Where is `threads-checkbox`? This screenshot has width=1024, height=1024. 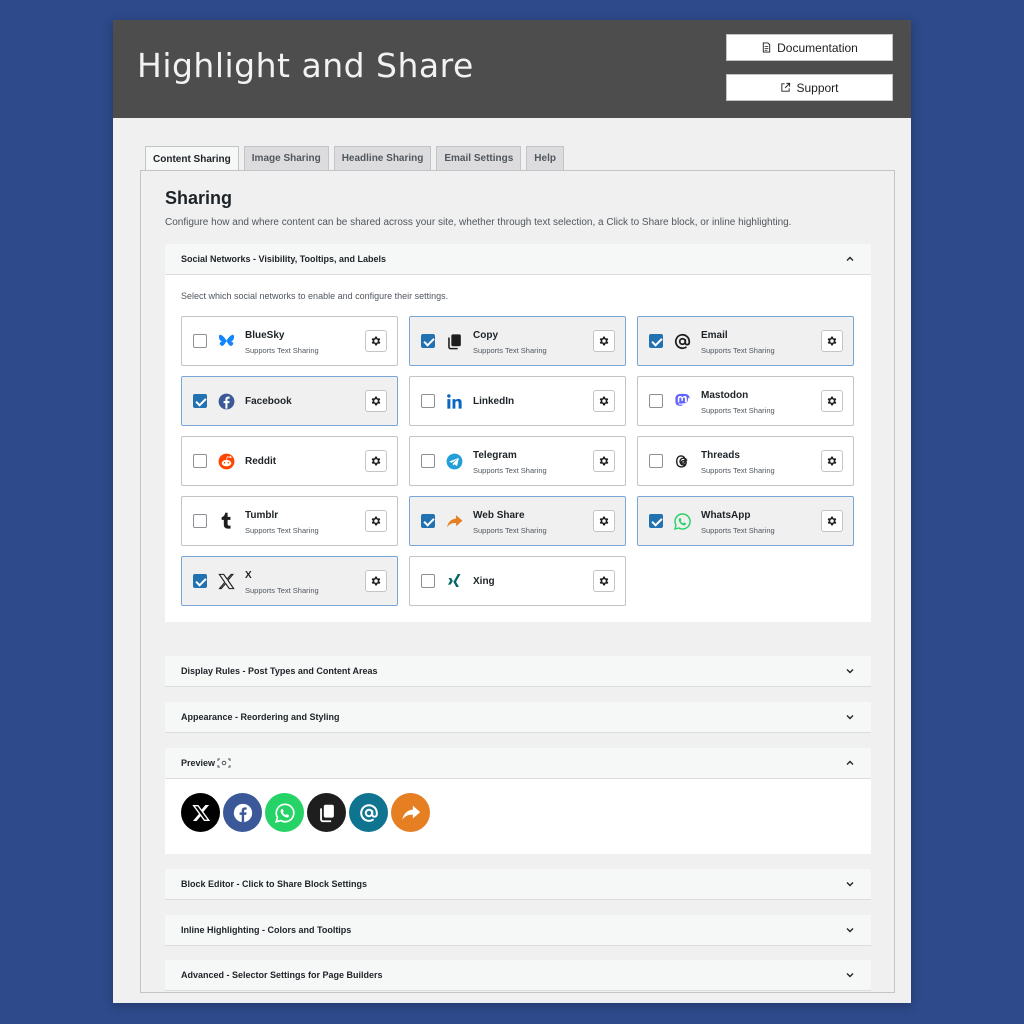 threads-checkbox is located at coordinates (656, 461).